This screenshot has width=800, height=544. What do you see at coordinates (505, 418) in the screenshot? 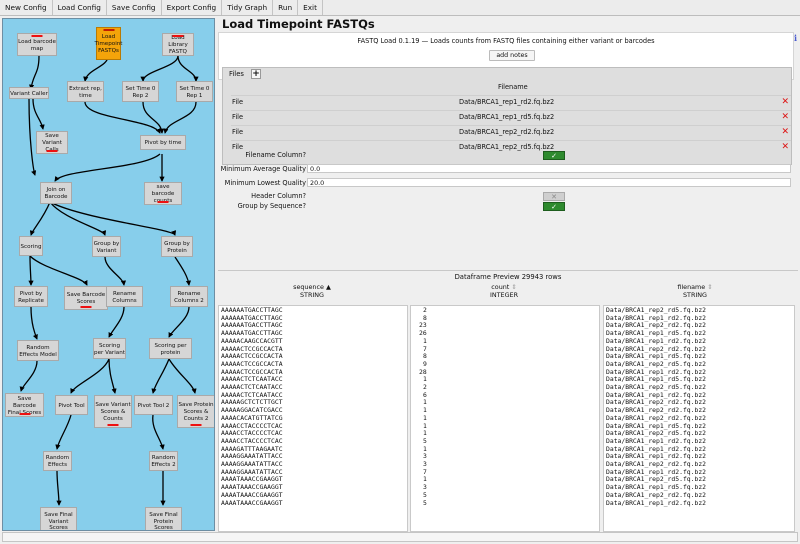
I see `count-column: 2 8 23 26 1 7 8 9 28 1 2 6 1 1 1 1 1 5 1 3 3 7 1 3 5 5` at bounding box center [505, 418].